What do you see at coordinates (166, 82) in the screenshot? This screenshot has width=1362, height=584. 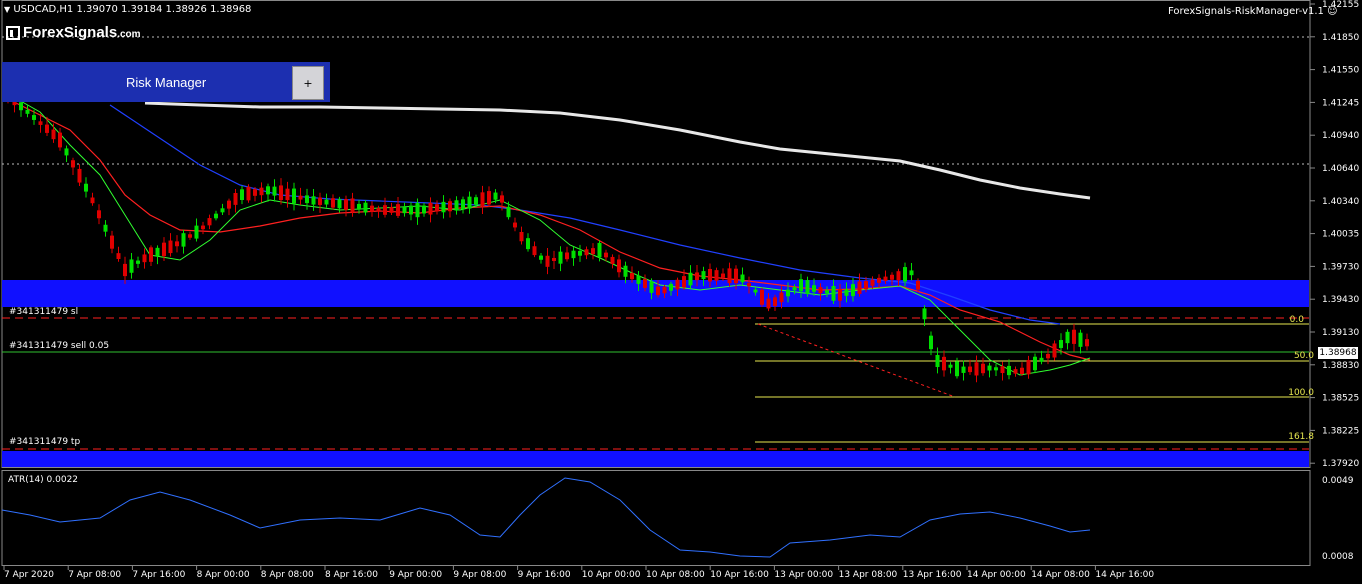 I see `risk-manager-title: Risk Manager` at bounding box center [166, 82].